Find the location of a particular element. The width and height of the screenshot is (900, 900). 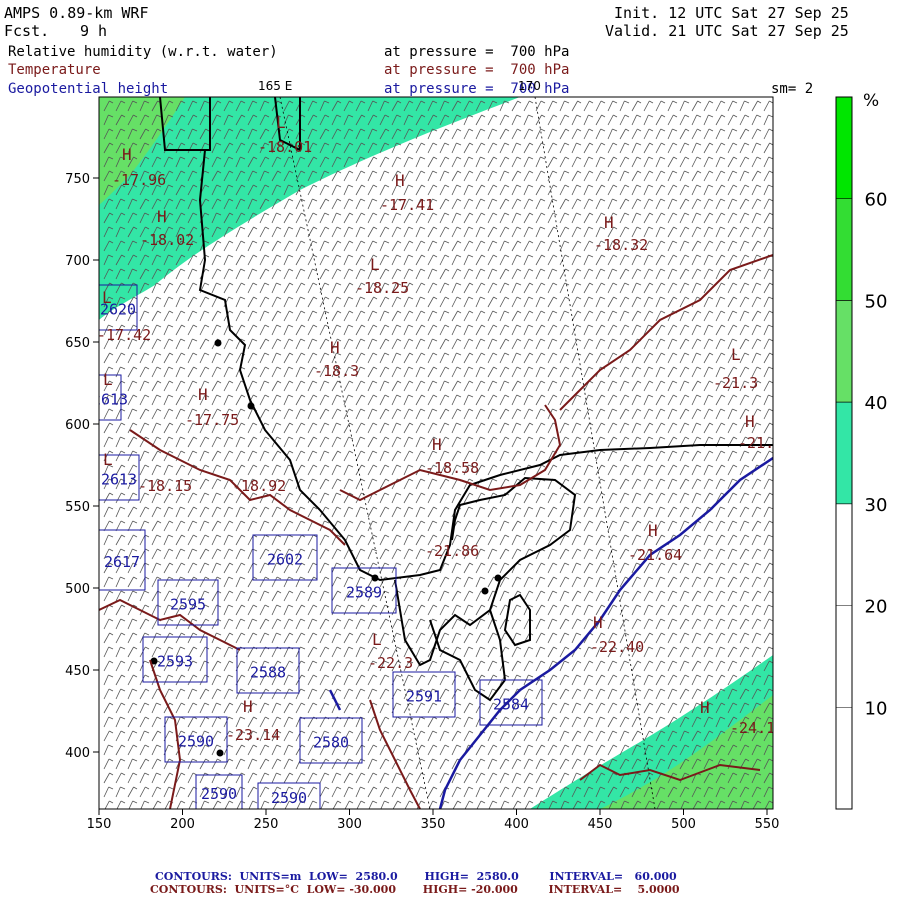

height-label: 2593 is located at coordinates (175, 662).